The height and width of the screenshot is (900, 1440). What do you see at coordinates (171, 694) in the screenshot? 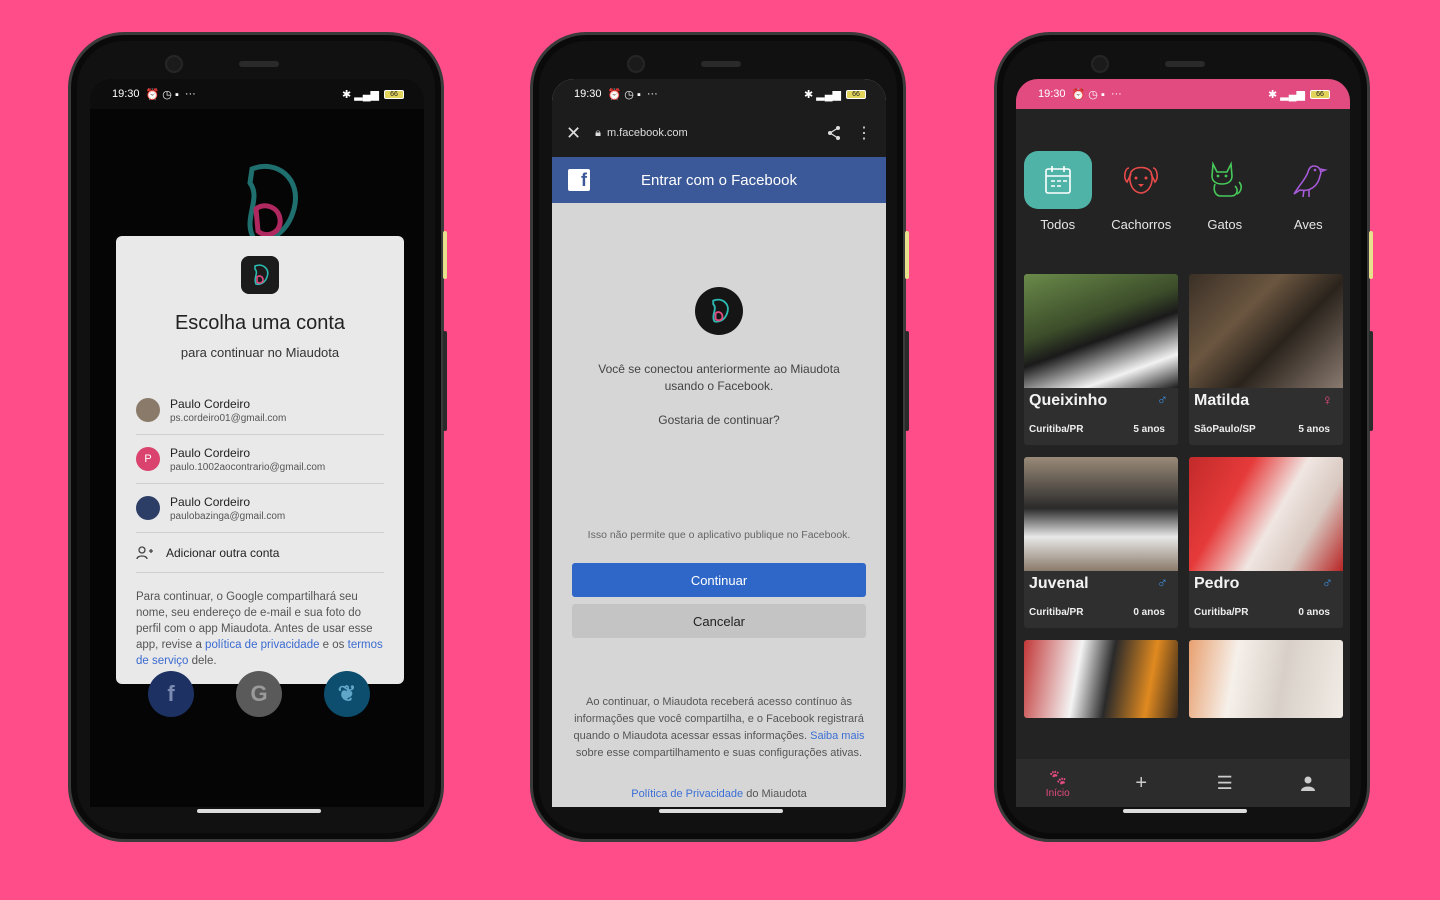
I see `facebook-login-button: f` at bounding box center [171, 694].